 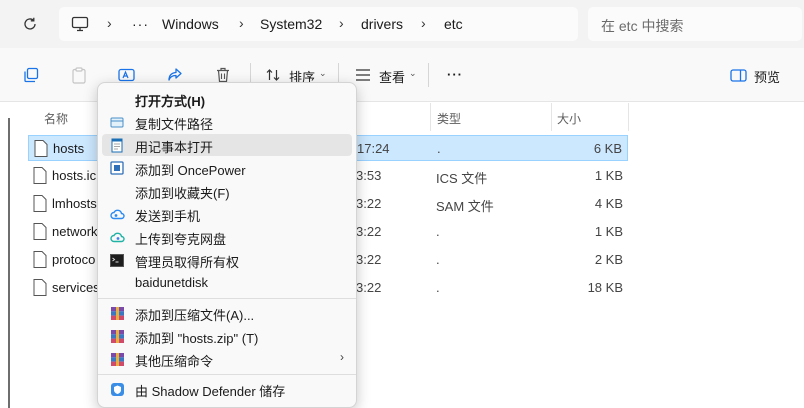 I want to click on computer-icon, so click(x=80, y=24).